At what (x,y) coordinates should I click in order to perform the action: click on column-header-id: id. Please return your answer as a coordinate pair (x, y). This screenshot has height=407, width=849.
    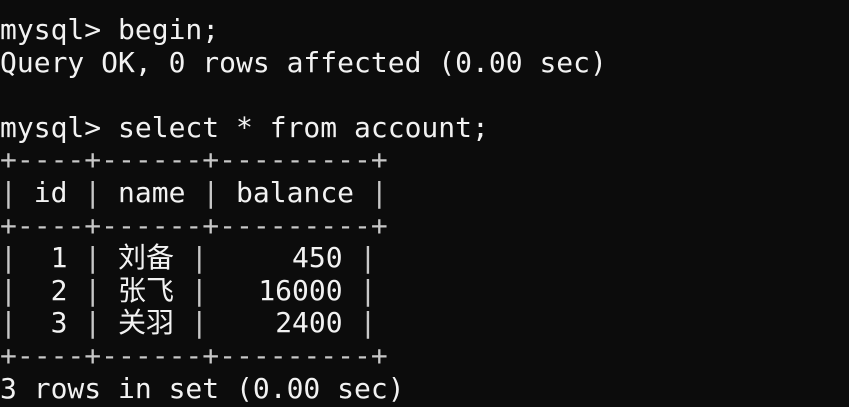
    Looking at the image, I should click on (50, 192).